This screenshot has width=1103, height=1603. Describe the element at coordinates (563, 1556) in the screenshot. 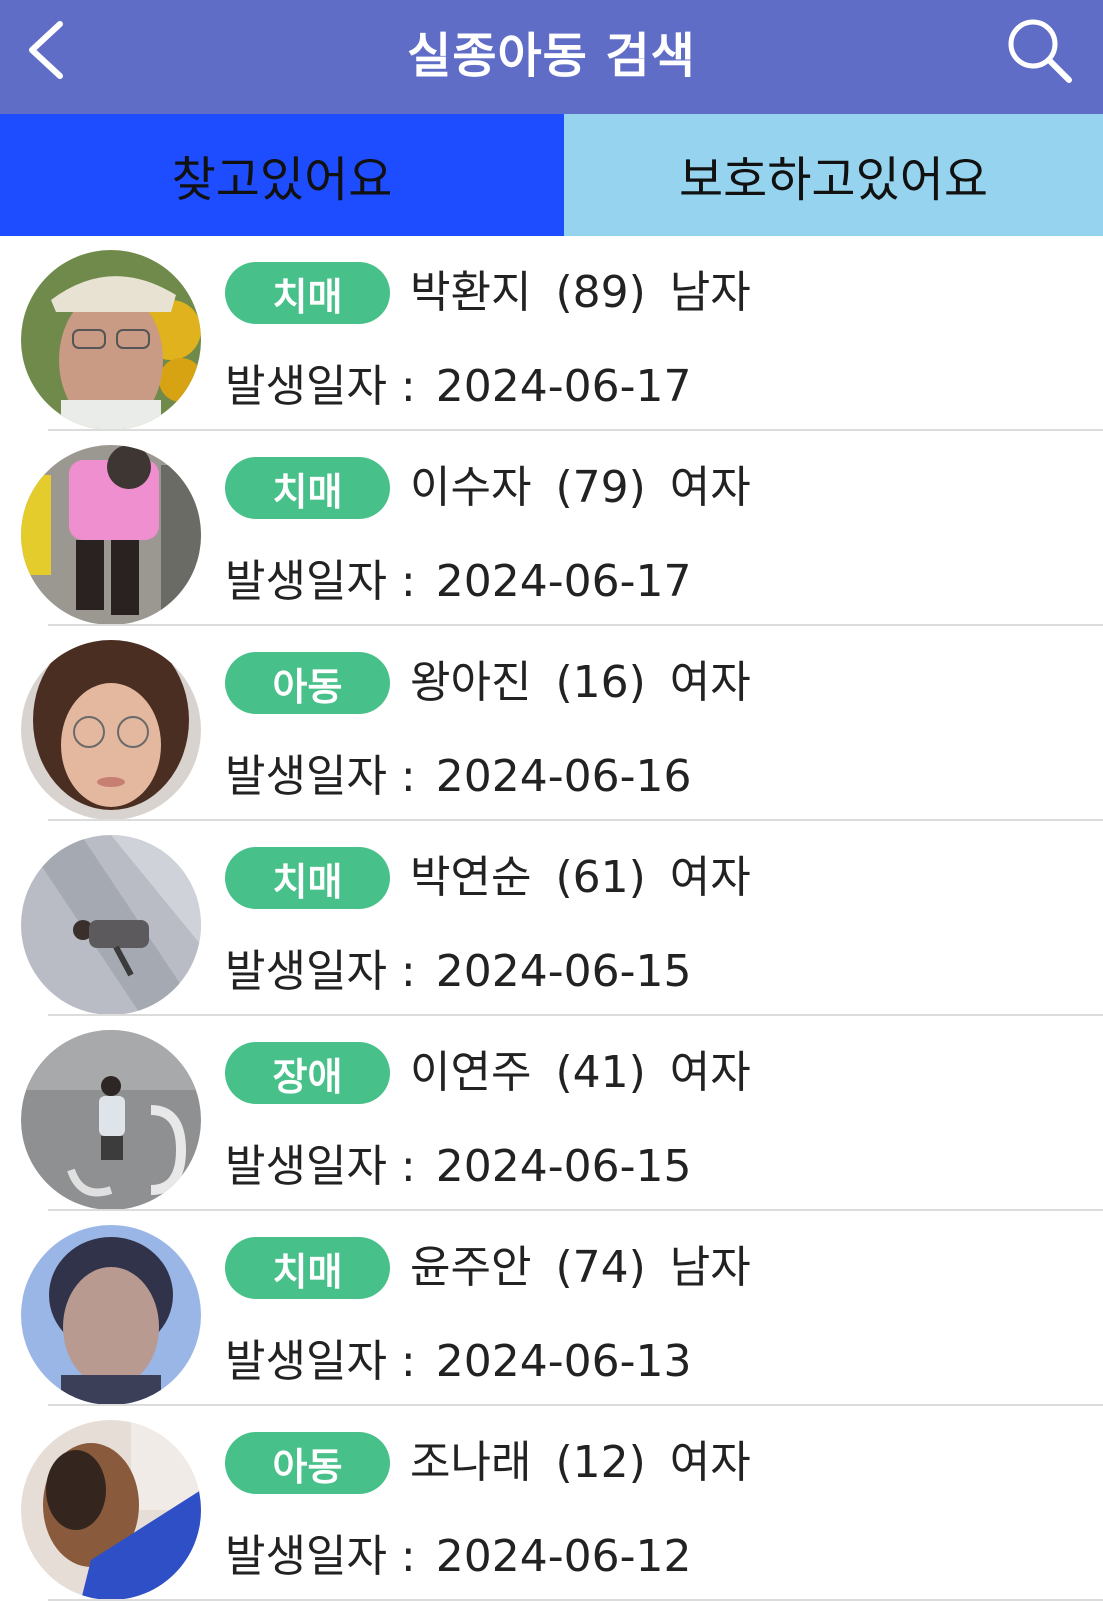

I see `date-value: 2024-06-12` at that location.